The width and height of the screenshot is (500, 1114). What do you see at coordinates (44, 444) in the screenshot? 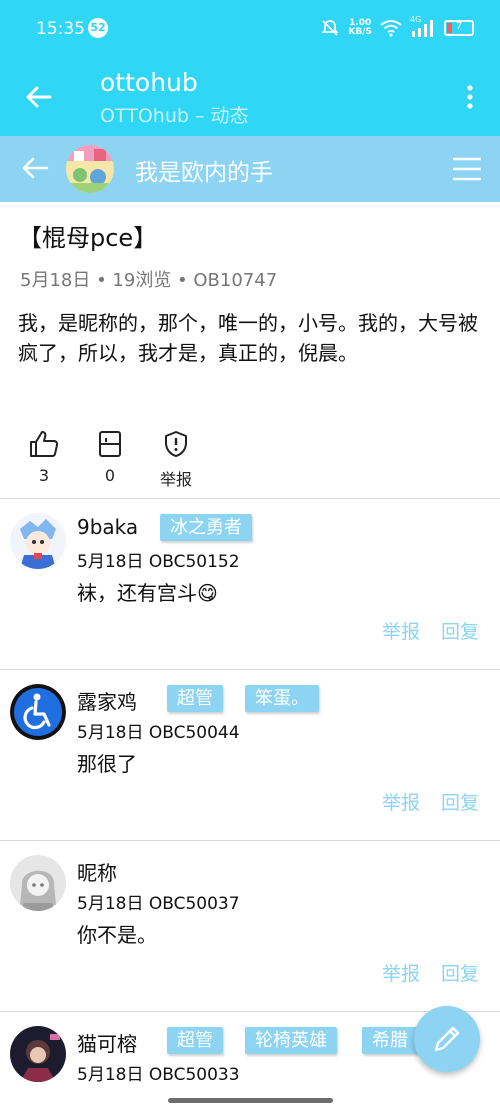
I see `thumb-up-icon` at bounding box center [44, 444].